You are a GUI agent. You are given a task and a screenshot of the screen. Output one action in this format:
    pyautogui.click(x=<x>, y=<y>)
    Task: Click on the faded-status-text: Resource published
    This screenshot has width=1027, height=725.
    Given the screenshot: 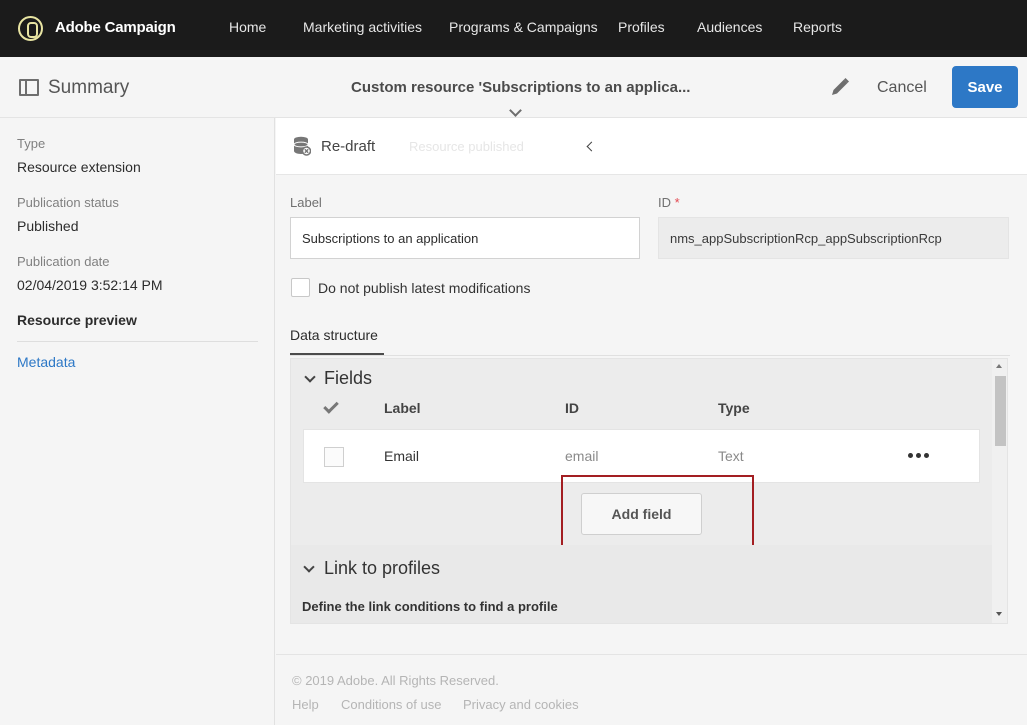 What is the action you would take?
    pyautogui.click(x=466, y=146)
    